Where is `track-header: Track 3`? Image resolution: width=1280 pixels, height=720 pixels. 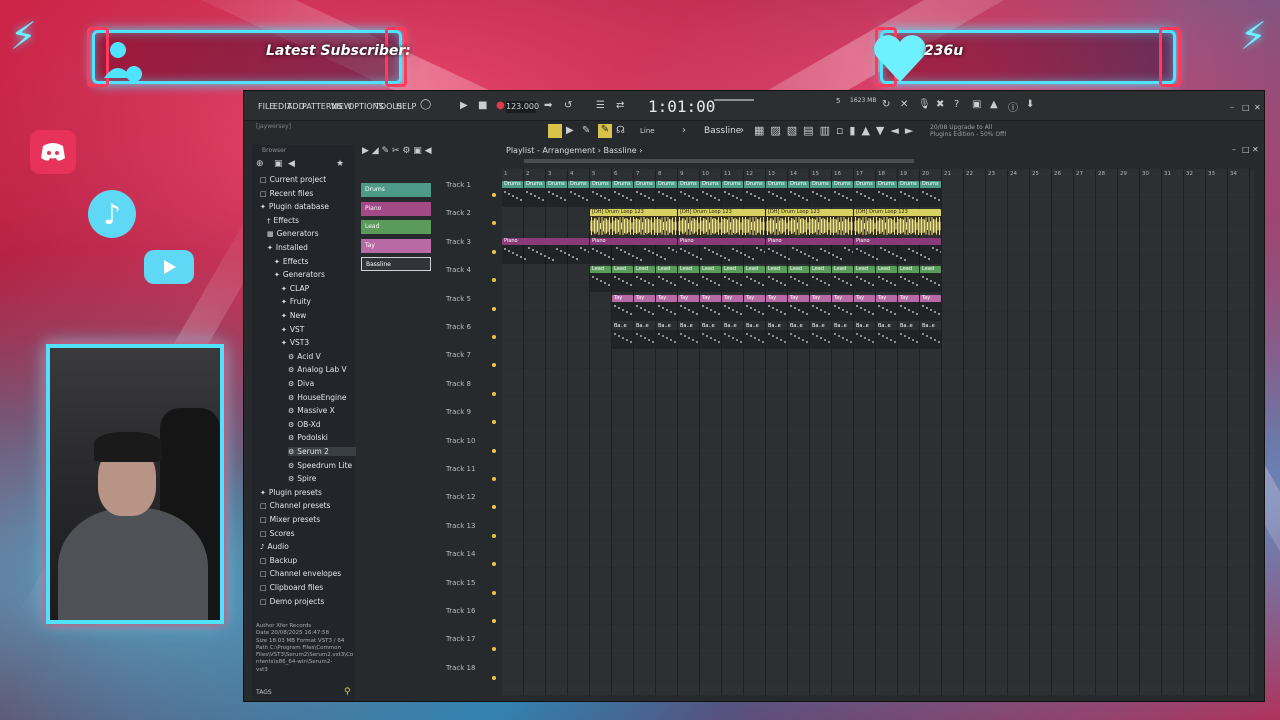 track-header: Track 3 is located at coordinates (472, 252).